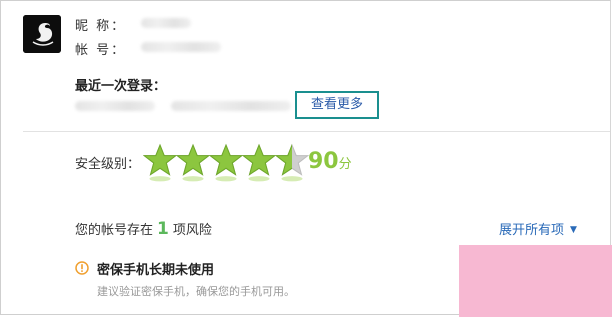 Image resolution: width=612 pixels, height=317 pixels. I want to click on risk-prefix: 您的帐号存在, so click(114, 230).